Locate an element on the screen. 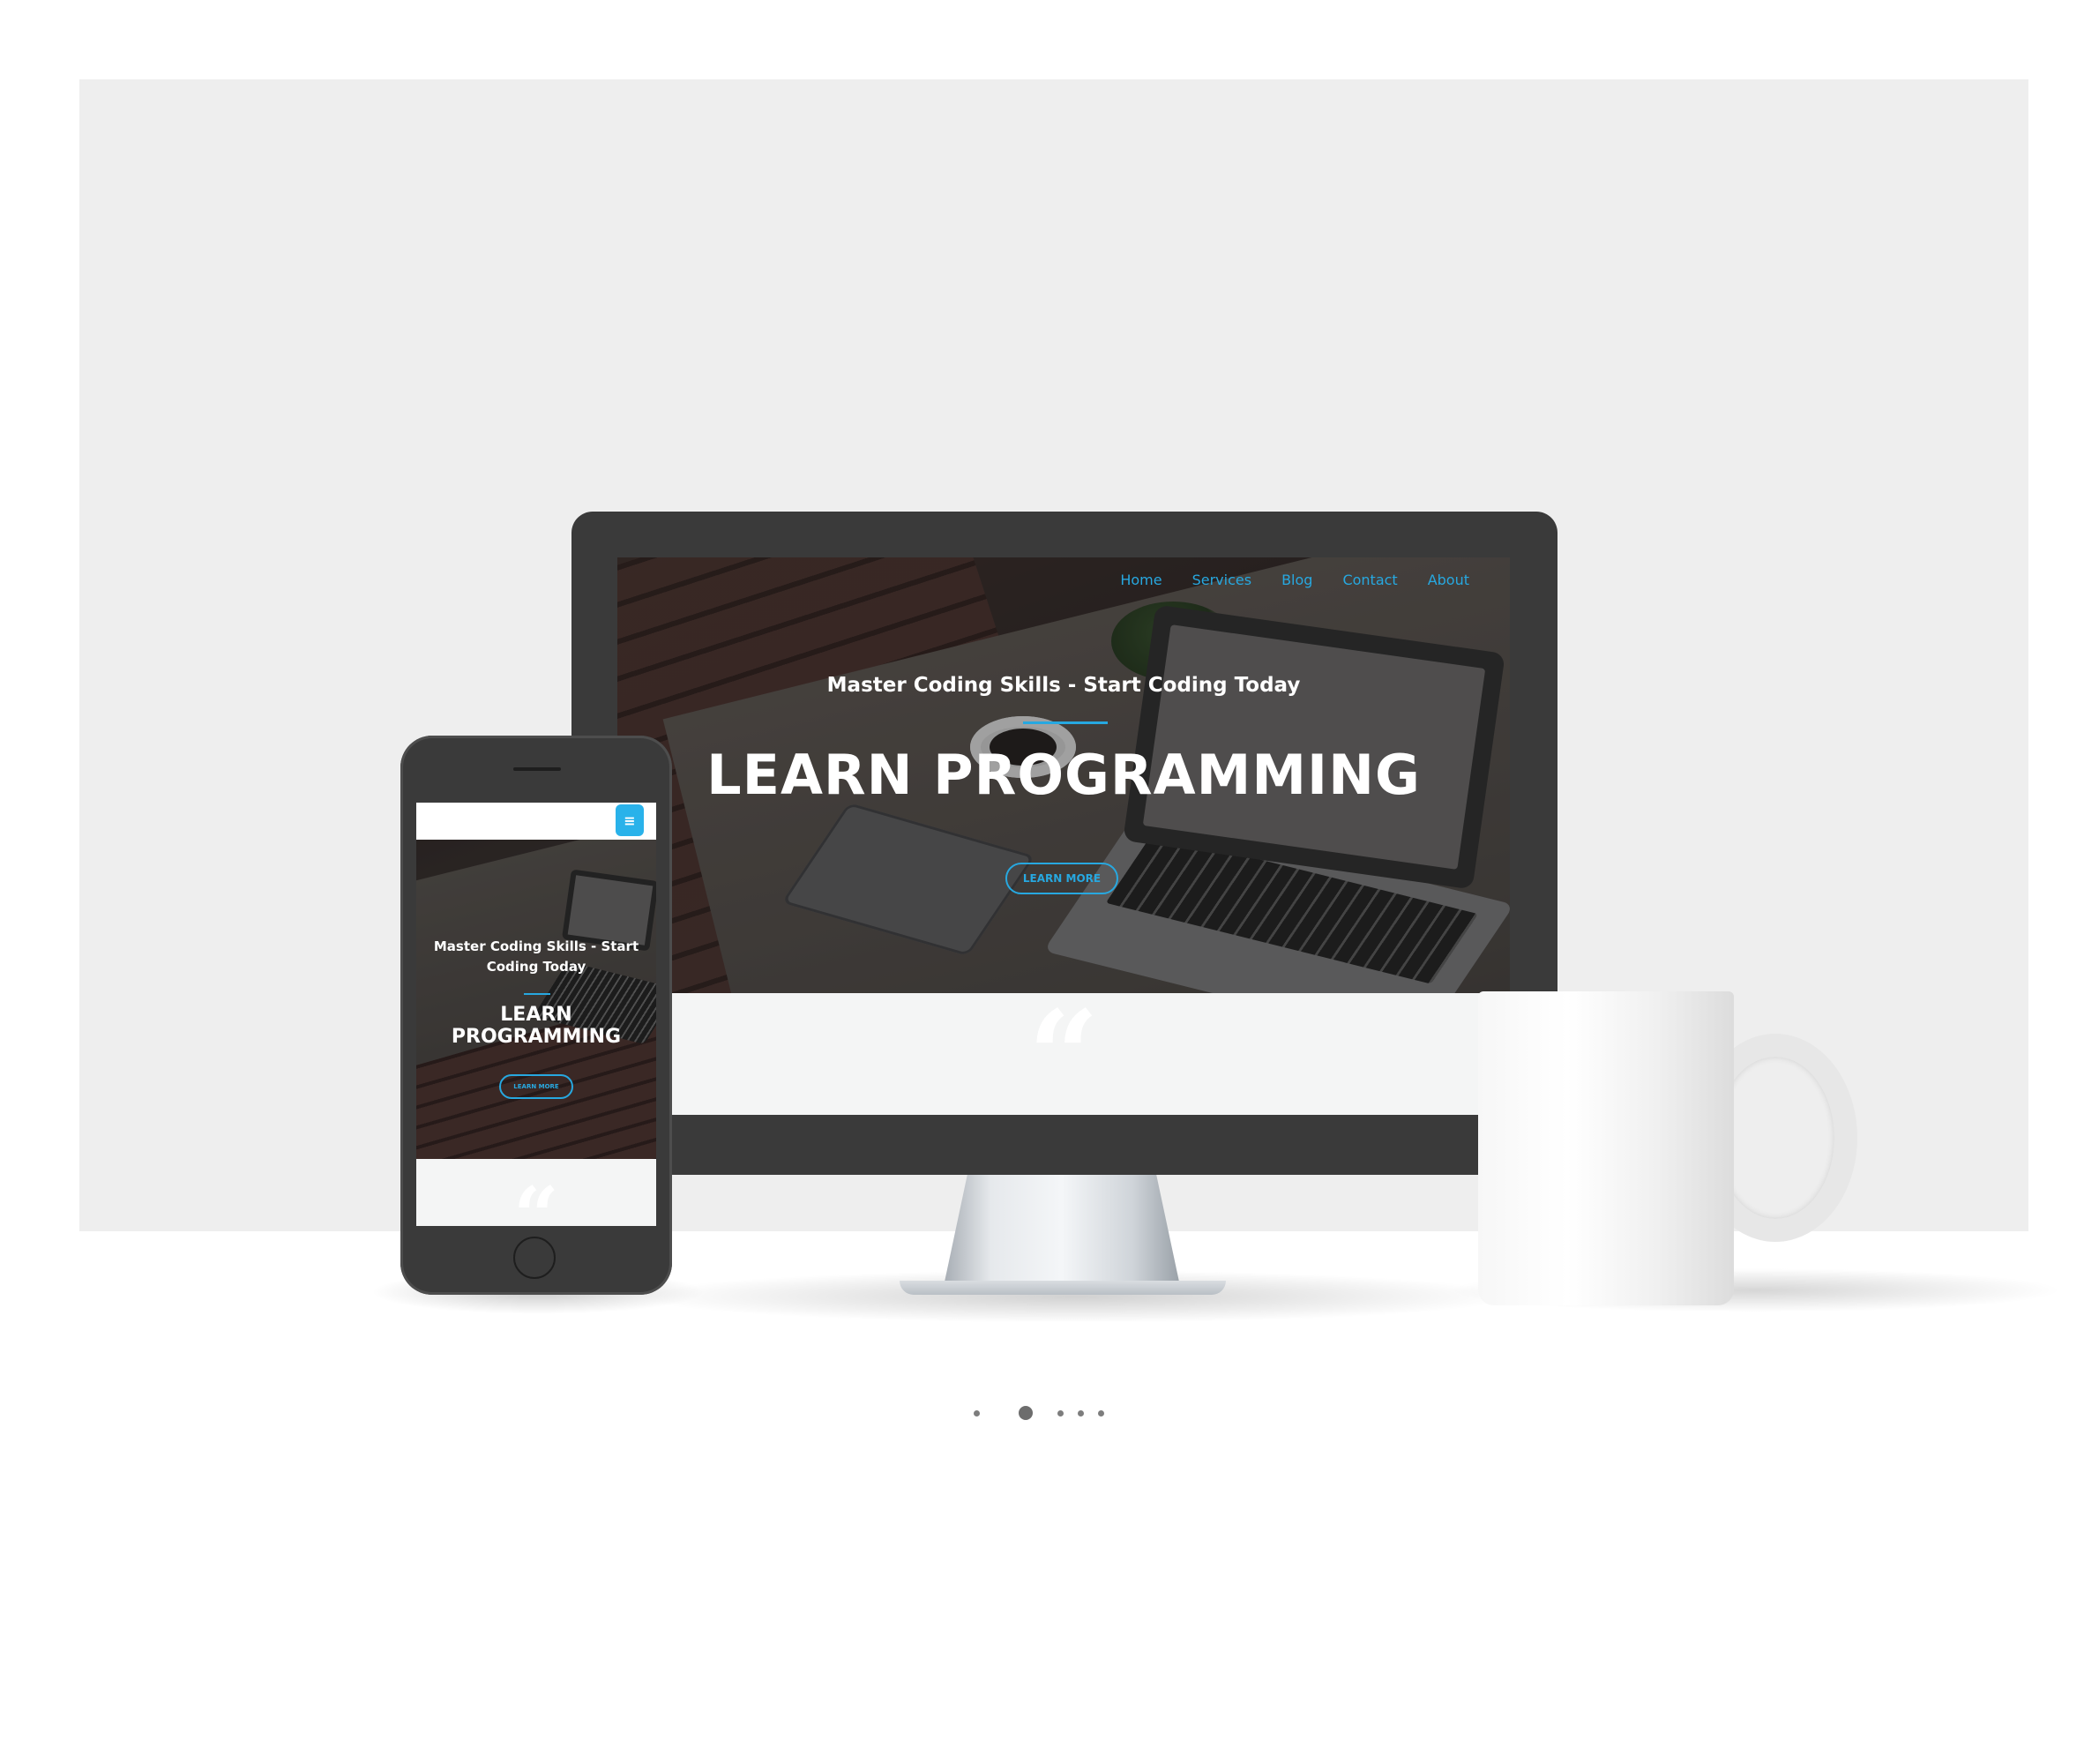 The height and width of the screenshot is (1764, 2099). hamburger-menu-icon: ≡ is located at coordinates (630, 820).